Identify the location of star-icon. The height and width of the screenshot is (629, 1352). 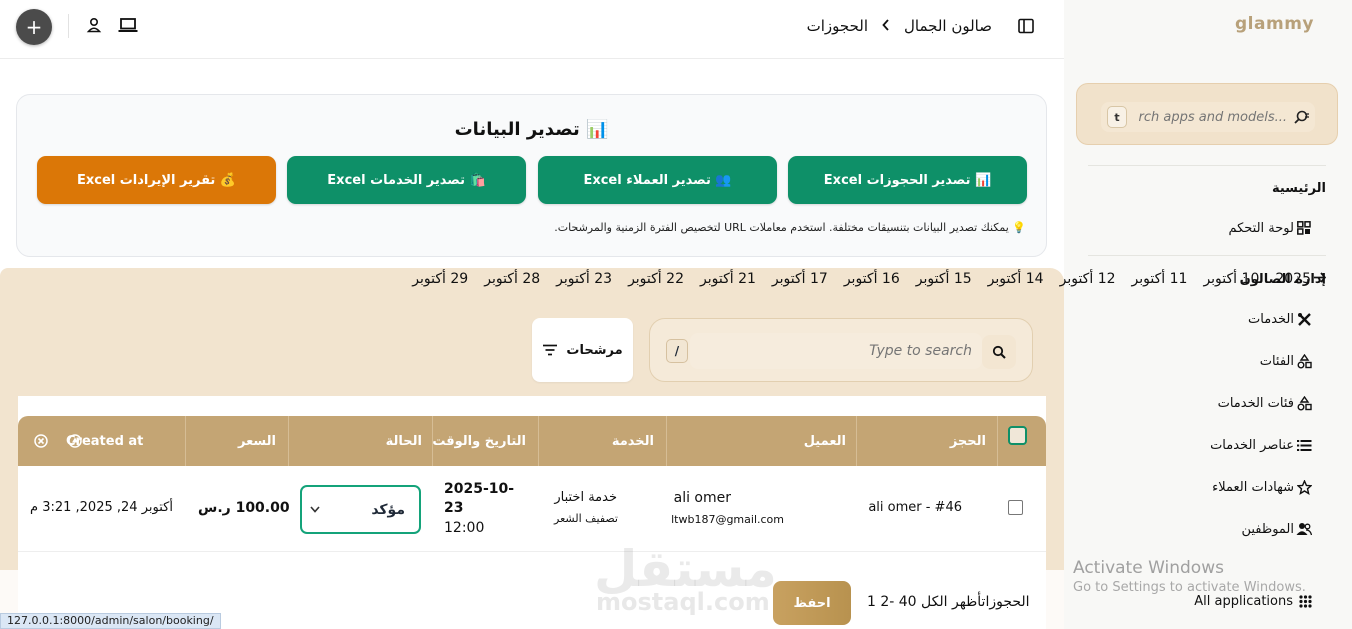
(1304, 487).